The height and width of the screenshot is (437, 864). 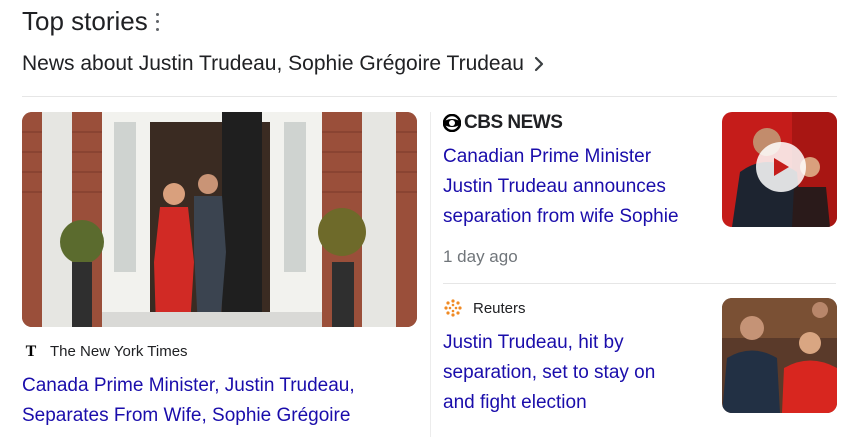 I want to click on chevron-right-icon, so click(x=539, y=64).